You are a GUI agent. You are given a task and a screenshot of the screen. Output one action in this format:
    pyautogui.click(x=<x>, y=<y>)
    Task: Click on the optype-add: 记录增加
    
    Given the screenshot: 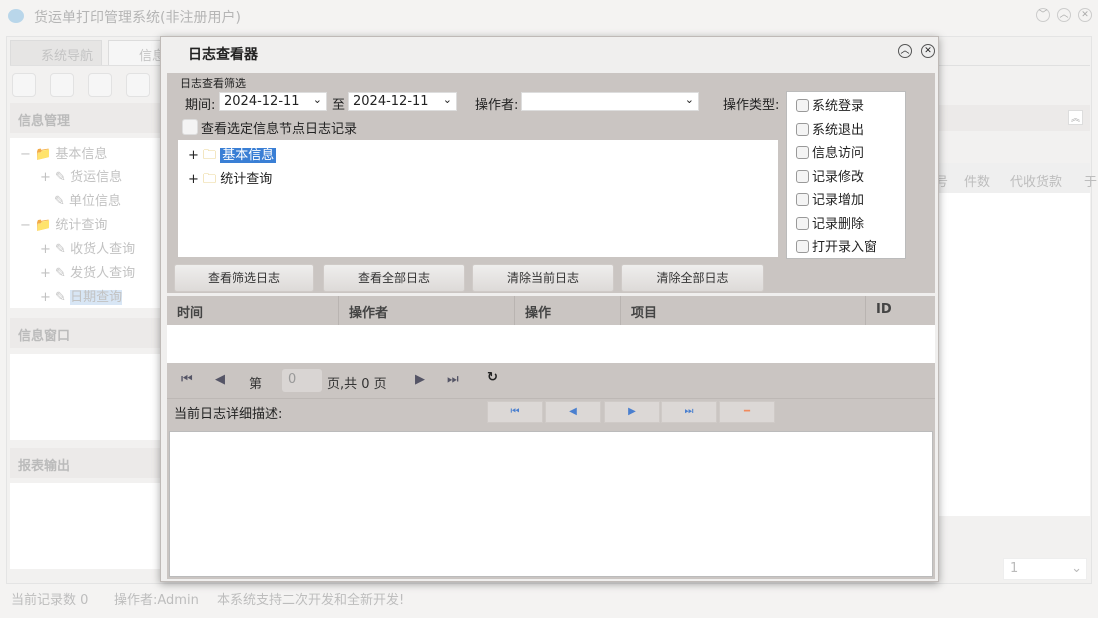 What is the action you would take?
    pyautogui.click(x=846, y=201)
    